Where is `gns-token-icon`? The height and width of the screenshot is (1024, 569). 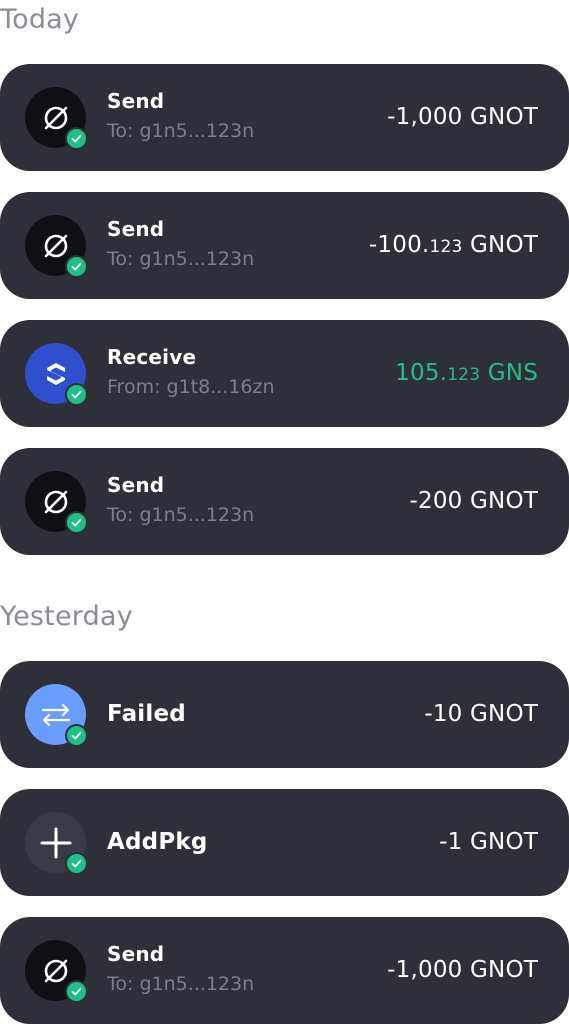
gns-token-icon is located at coordinates (56, 374).